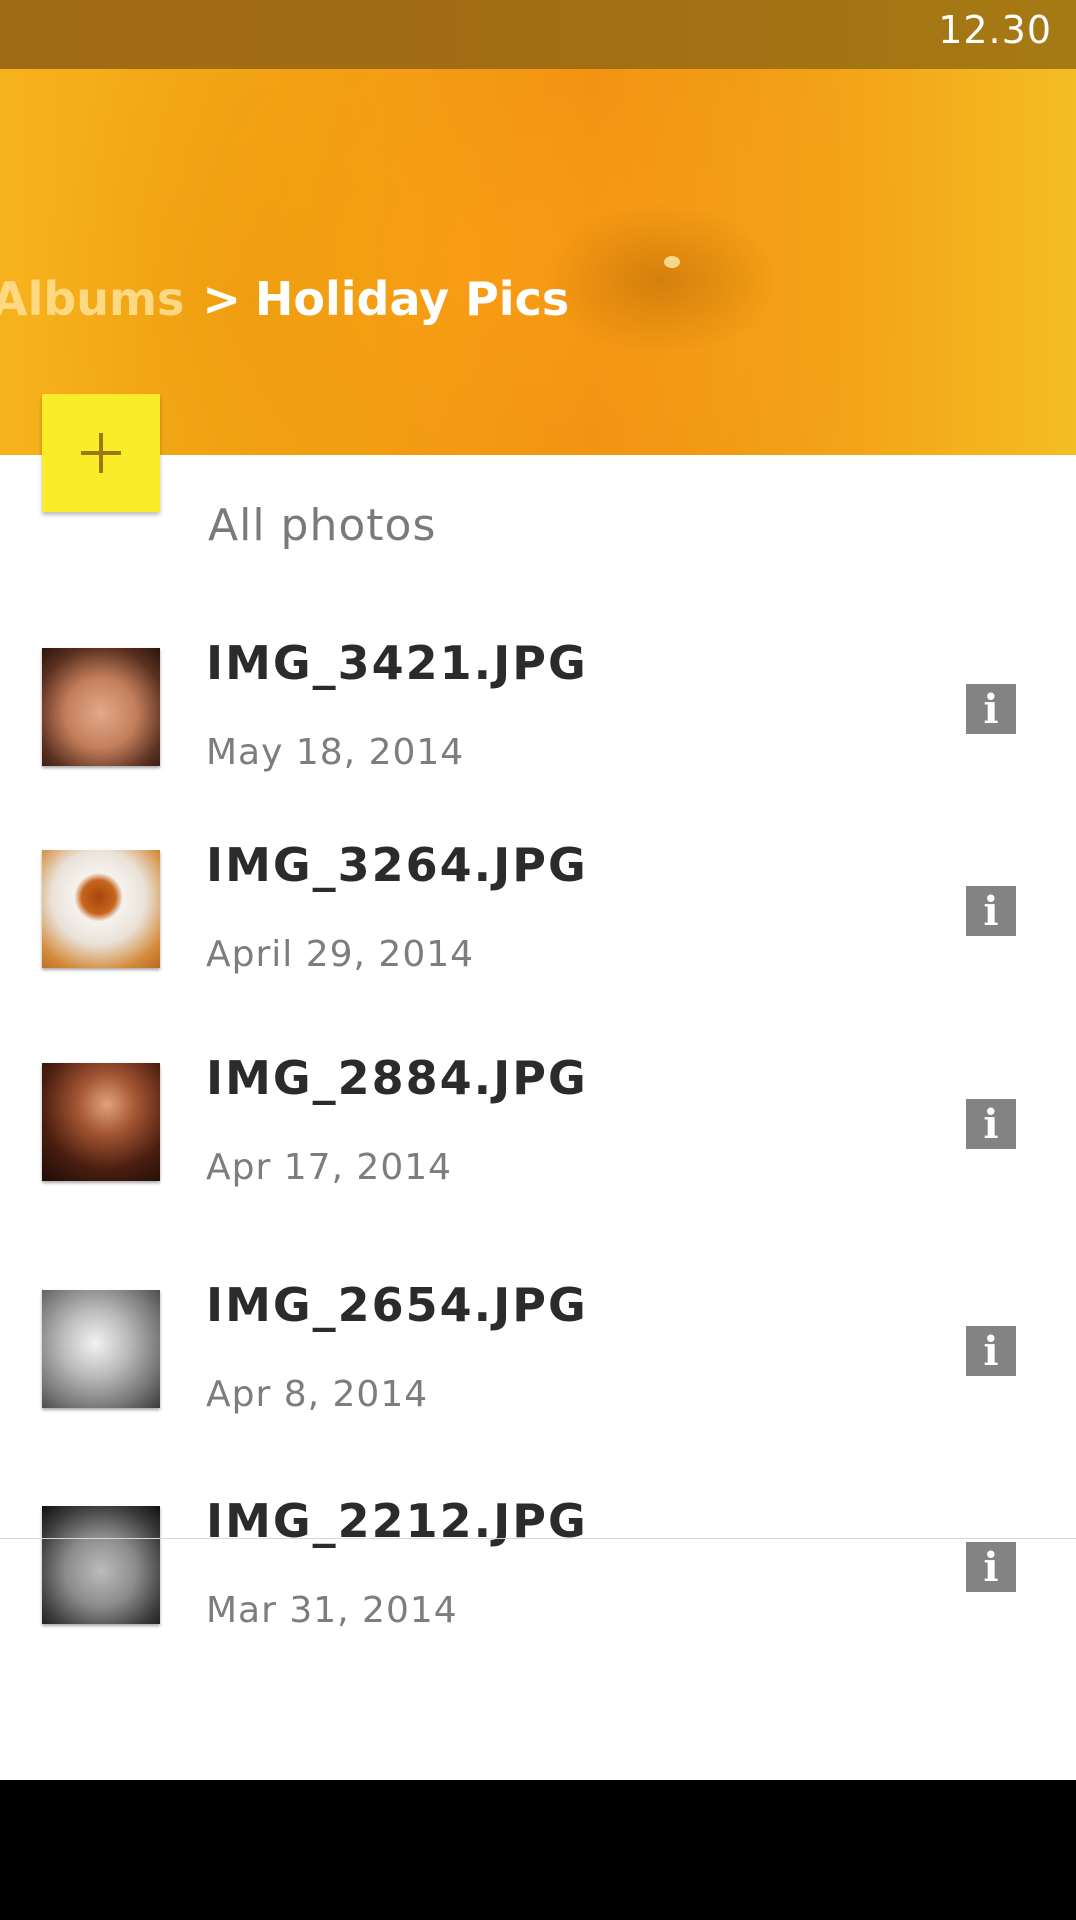 The width and height of the screenshot is (1076, 1920). I want to click on plus-icon, so click(101, 453).